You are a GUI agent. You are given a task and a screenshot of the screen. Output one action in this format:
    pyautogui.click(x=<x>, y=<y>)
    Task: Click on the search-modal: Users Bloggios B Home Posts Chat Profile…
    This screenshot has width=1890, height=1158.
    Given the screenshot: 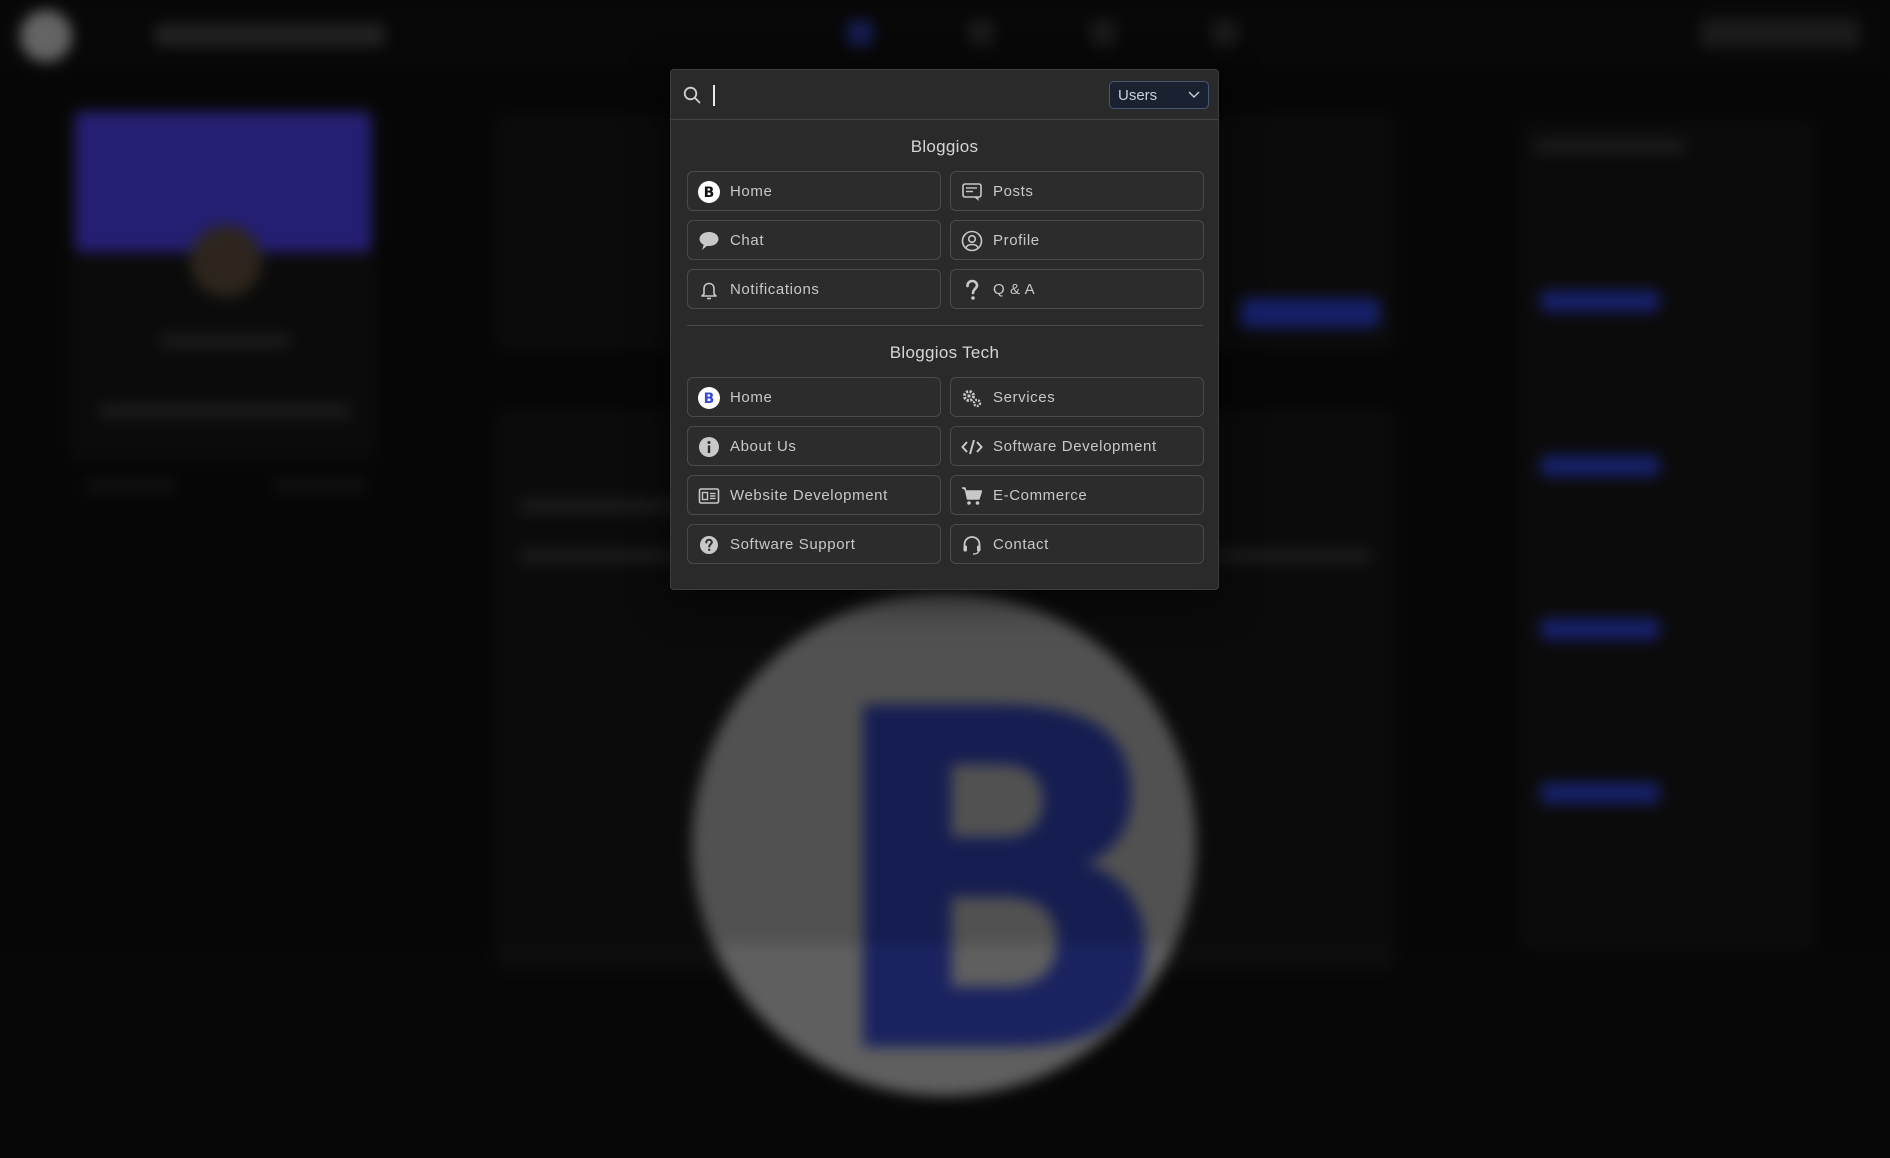 What is the action you would take?
    pyautogui.click(x=944, y=329)
    